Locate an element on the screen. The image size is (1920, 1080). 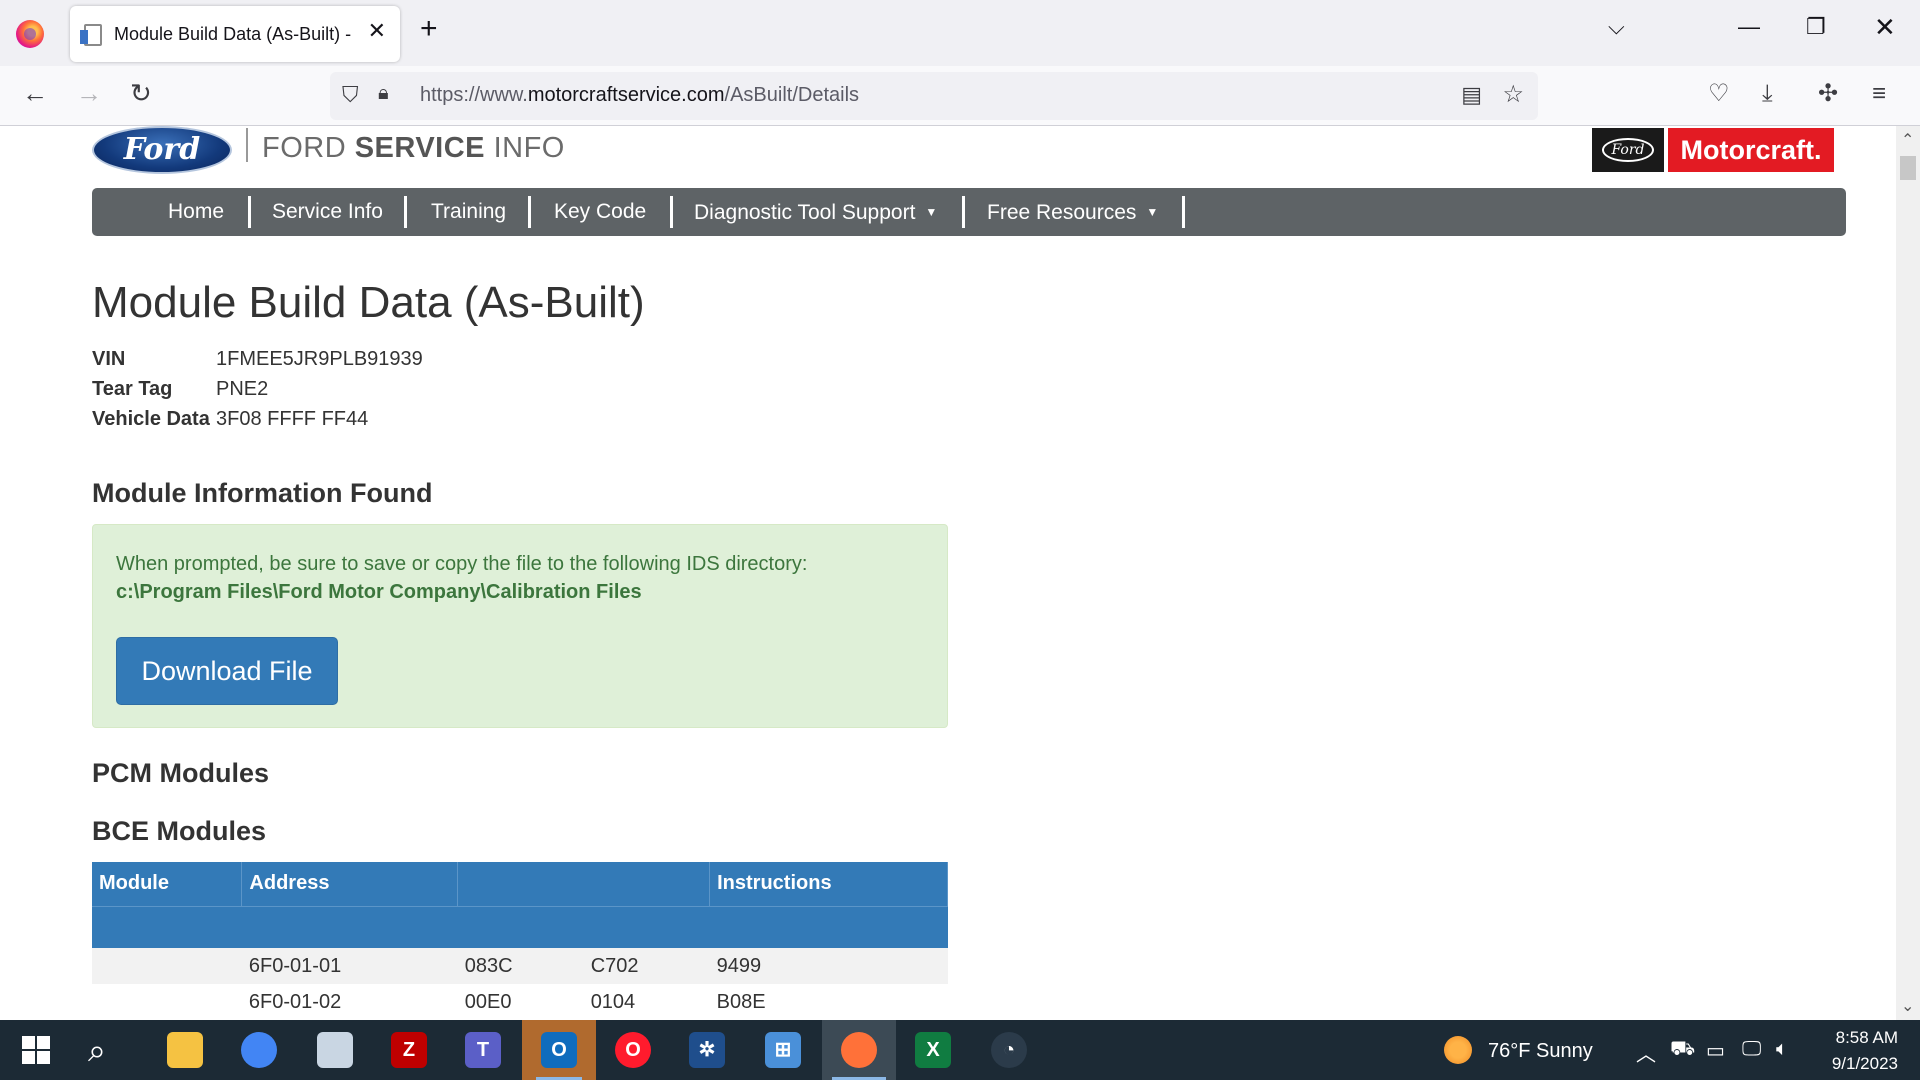
outlook-icon: O is located at coordinates (559, 1050).